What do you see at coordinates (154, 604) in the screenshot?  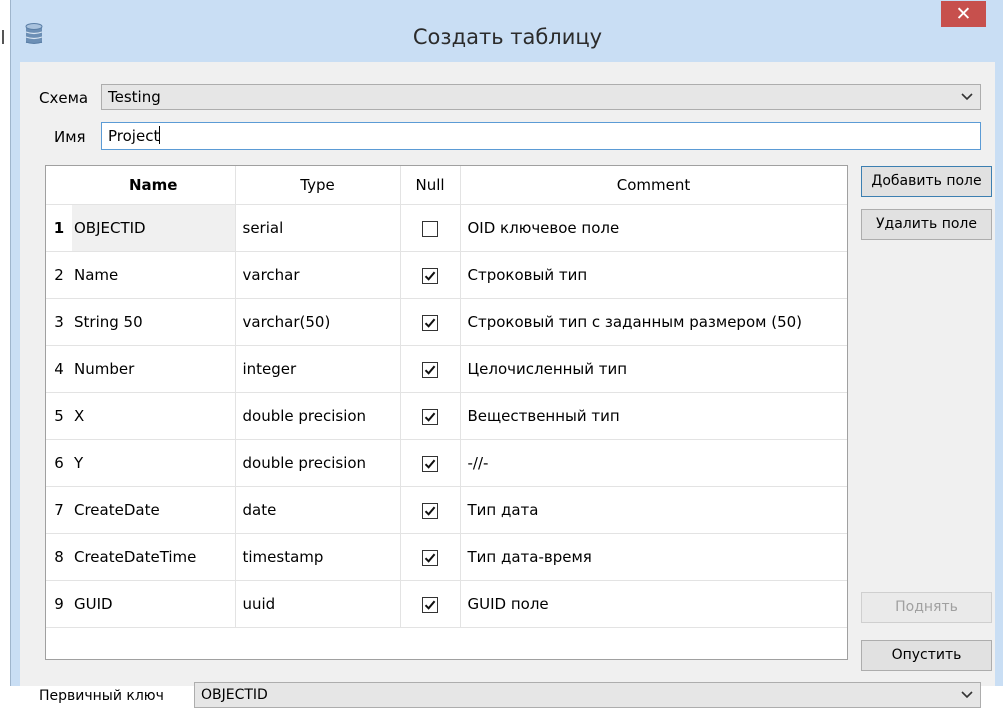 I see `field-name-cell: GUID` at bounding box center [154, 604].